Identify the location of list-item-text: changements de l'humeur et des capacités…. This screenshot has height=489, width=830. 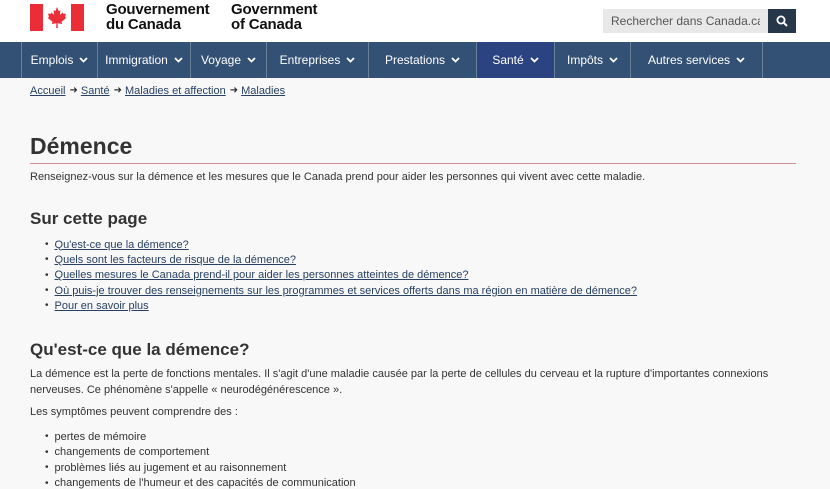
(205, 483).